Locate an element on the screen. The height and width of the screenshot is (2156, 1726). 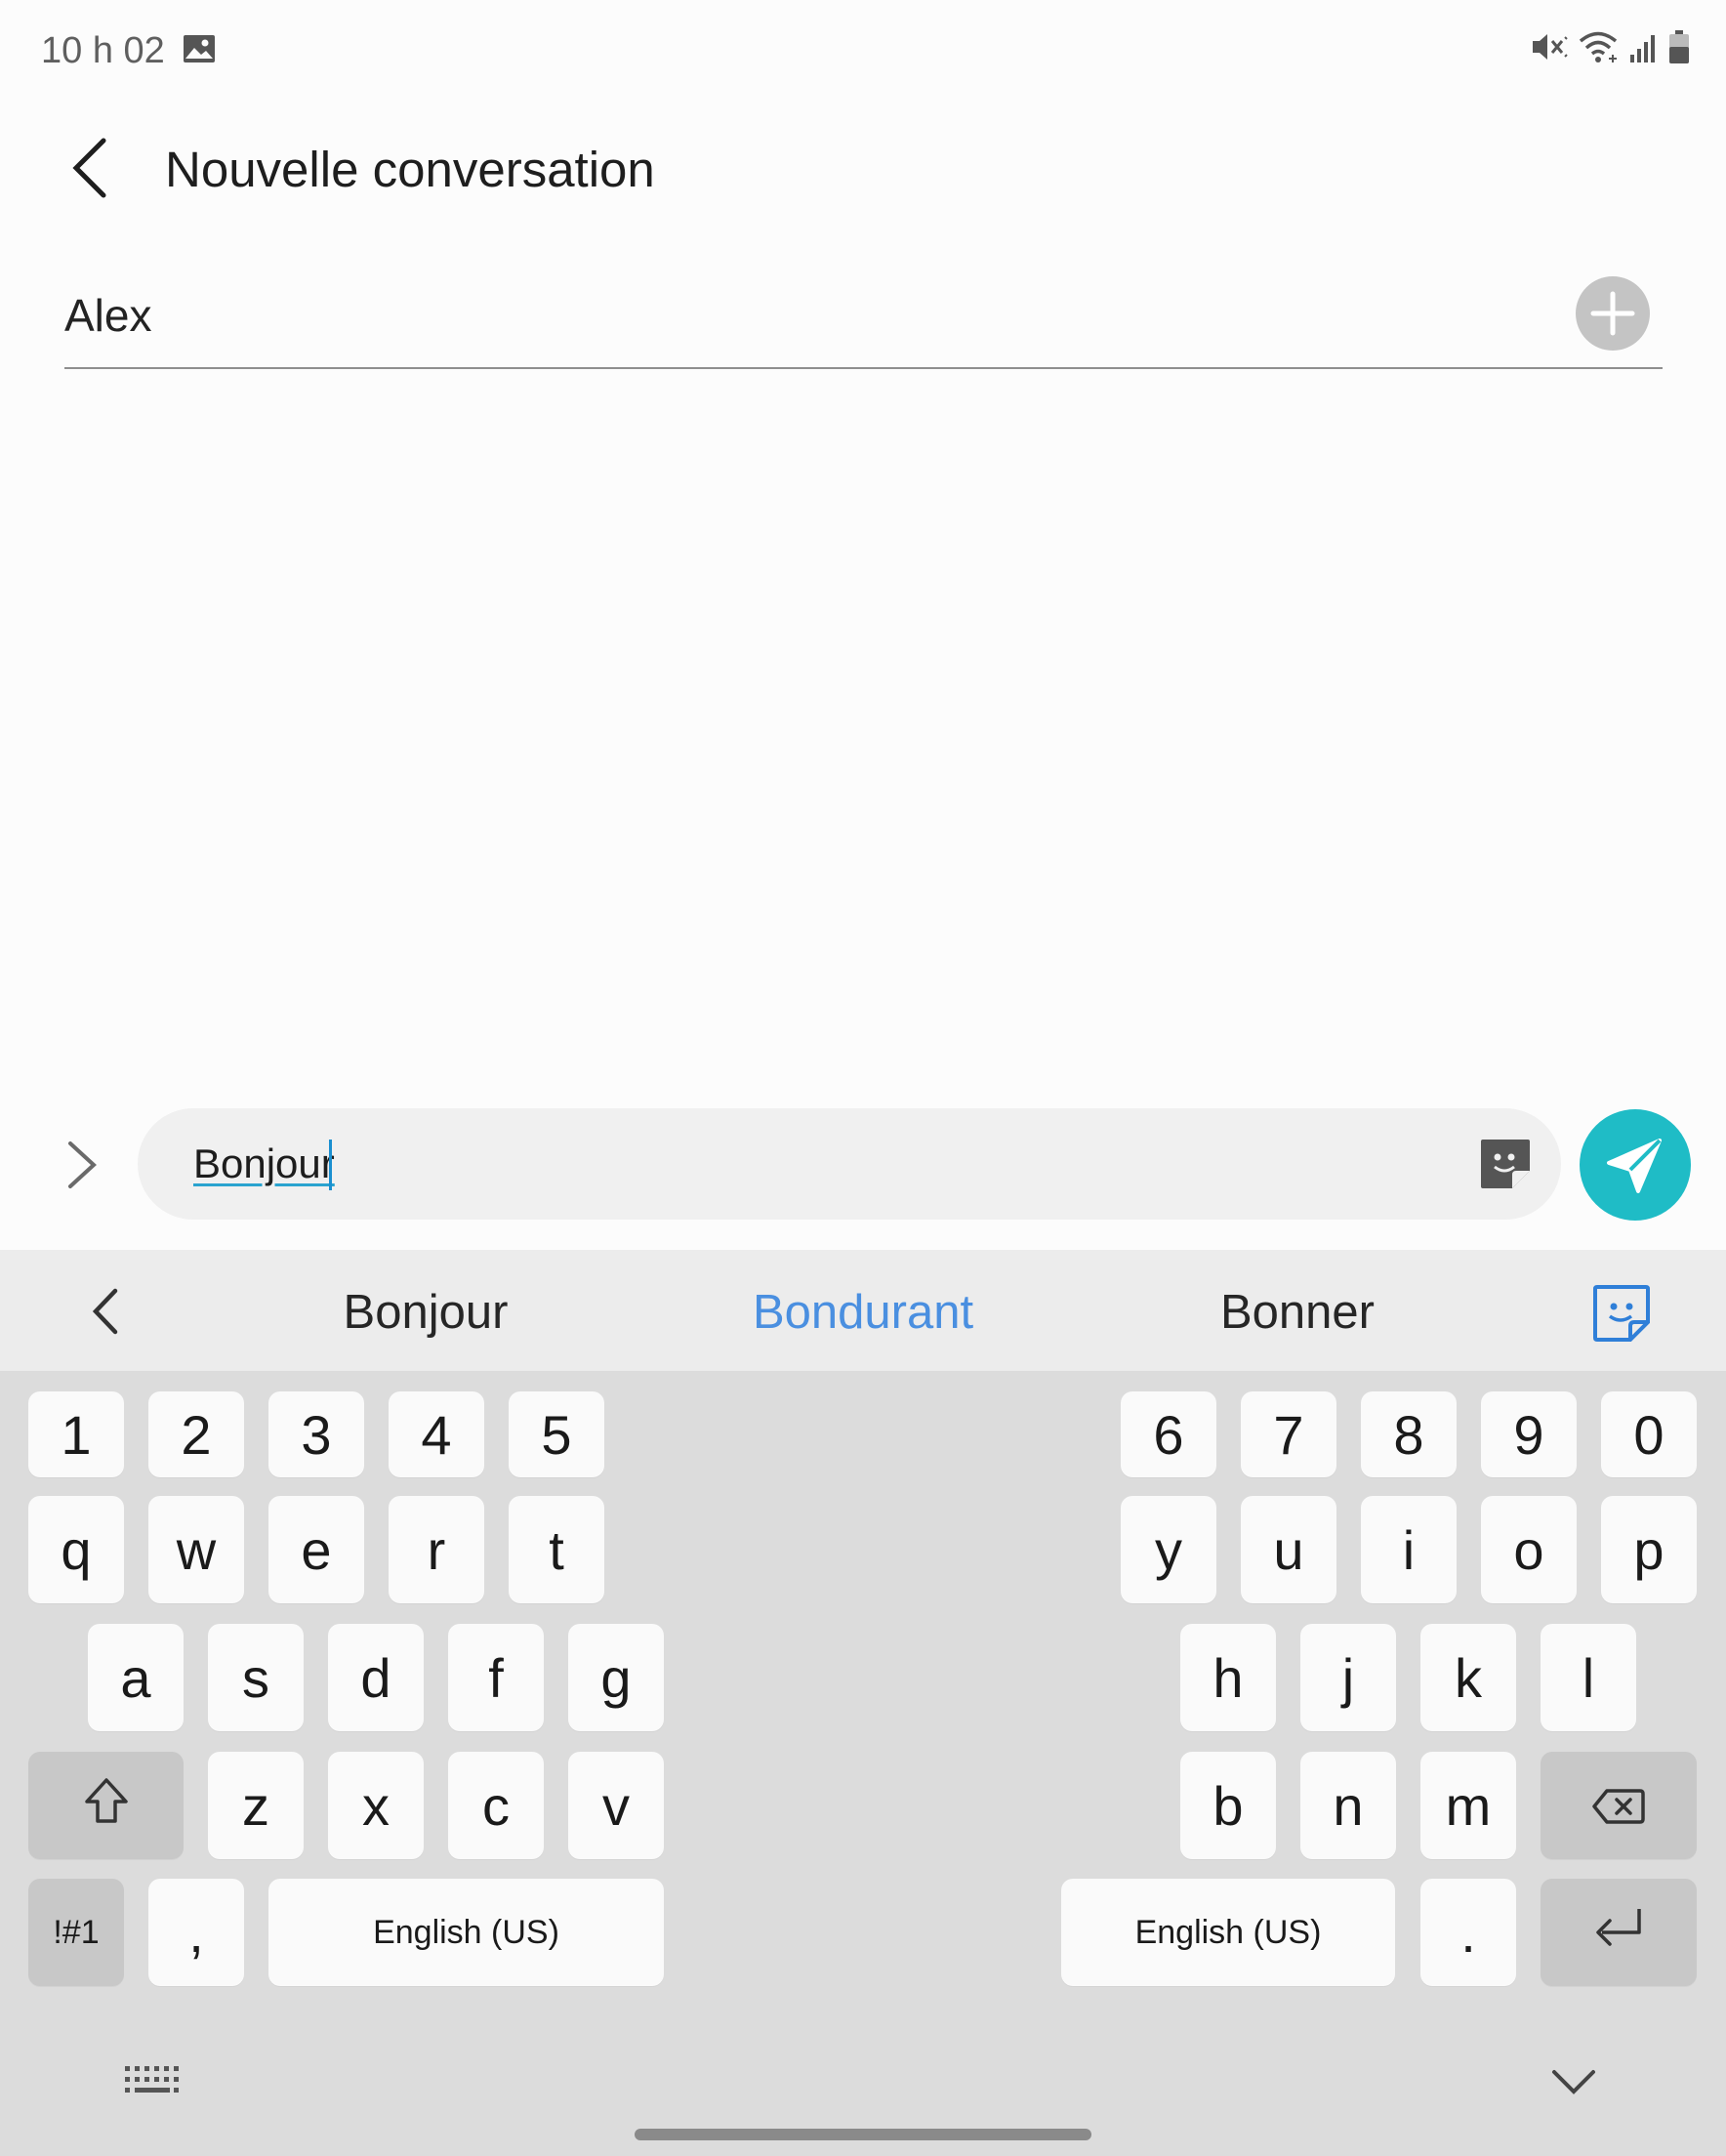
key-x: x is located at coordinates (376, 1806).